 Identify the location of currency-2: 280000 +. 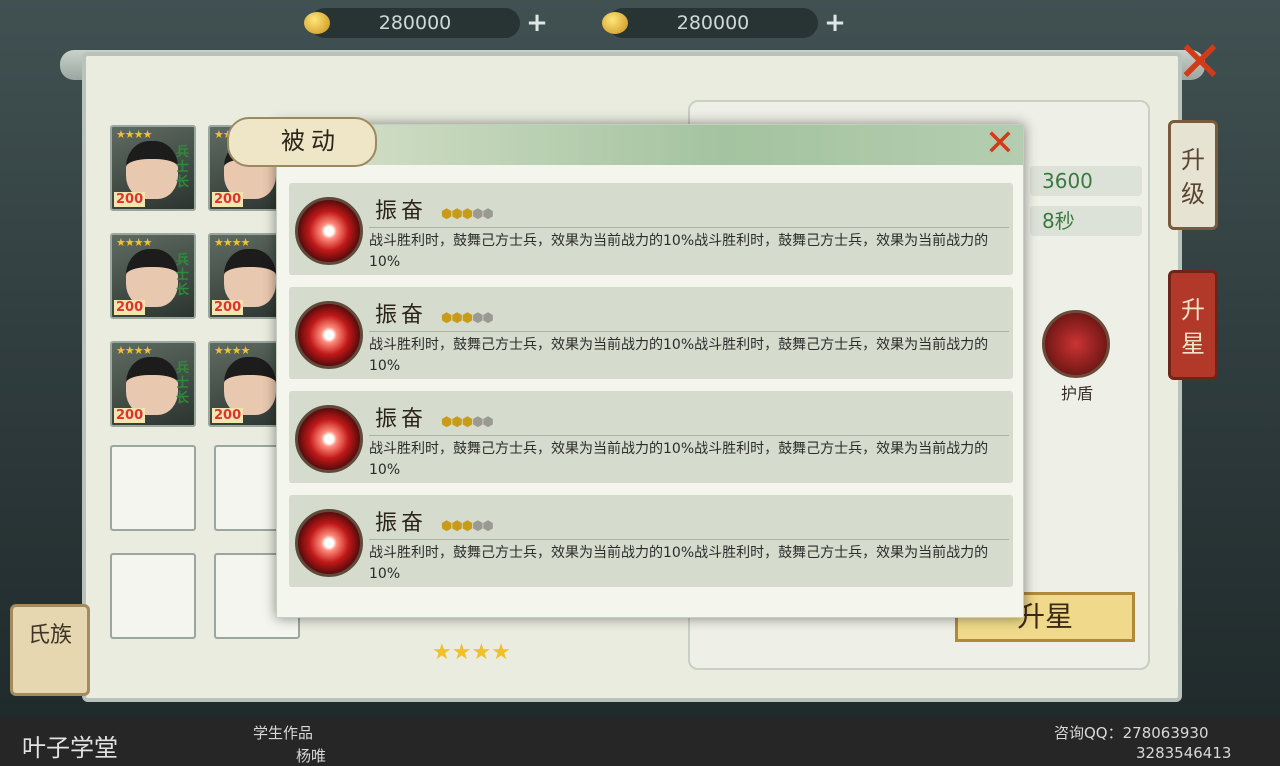
(724, 23).